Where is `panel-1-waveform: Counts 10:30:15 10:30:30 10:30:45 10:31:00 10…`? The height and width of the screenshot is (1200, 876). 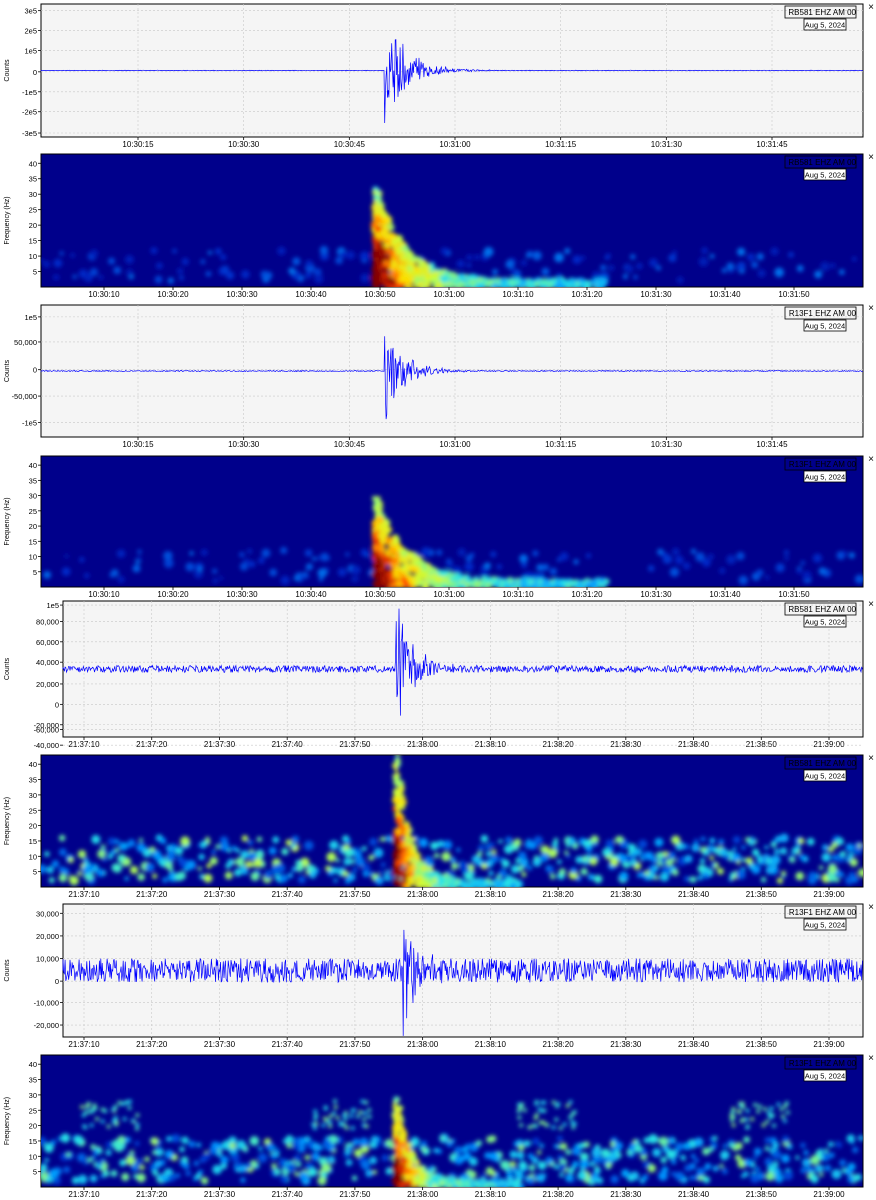 panel-1-waveform: Counts 10:30:15 10:30:30 10:30:45 10:31:00 10… is located at coordinates (439, 75).